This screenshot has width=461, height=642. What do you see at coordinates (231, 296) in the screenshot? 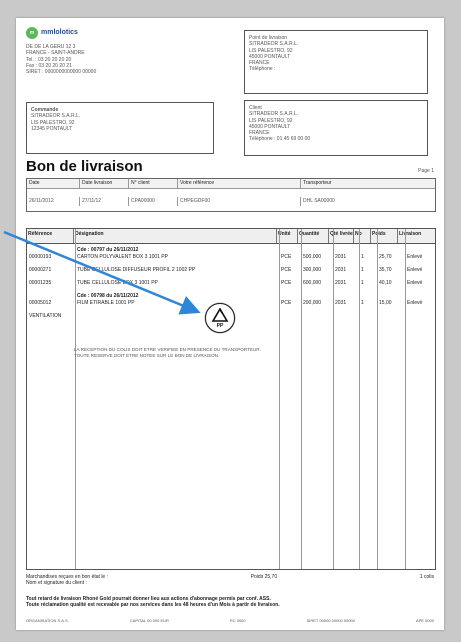
I see `table-row: Cde : 00798 du 26/11/2012` at bounding box center [231, 296].